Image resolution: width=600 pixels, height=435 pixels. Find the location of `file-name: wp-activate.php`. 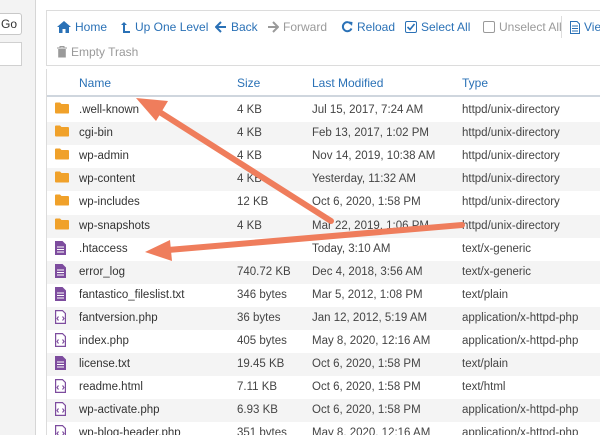

file-name: wp-activate.php is located at coordinates (119, 410).